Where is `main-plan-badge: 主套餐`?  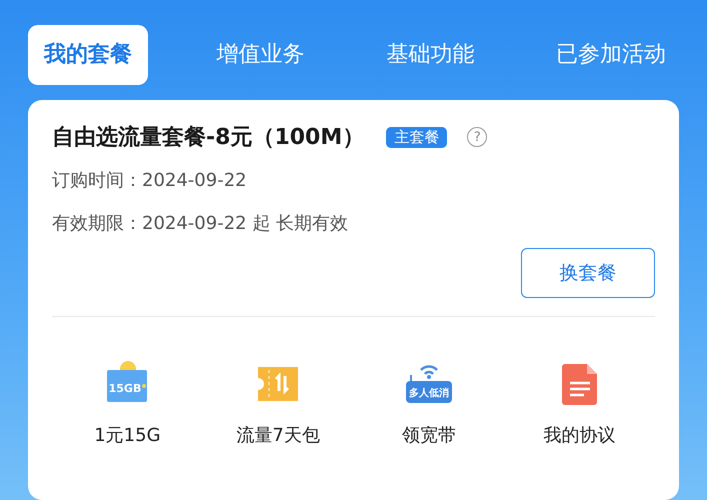 main-plan-badge: 主套餐 is located at coordinates (417, 137).